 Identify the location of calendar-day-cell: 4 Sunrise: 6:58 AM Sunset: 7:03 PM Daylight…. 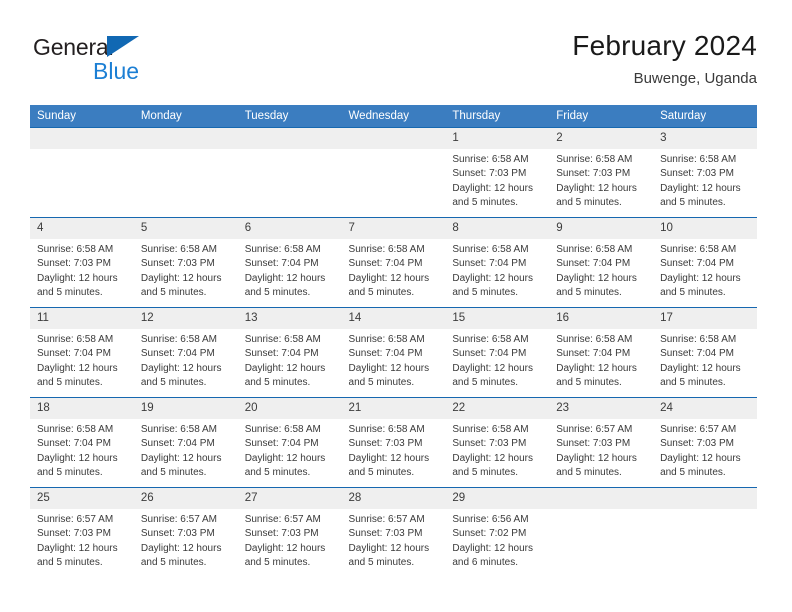
(82, 262).